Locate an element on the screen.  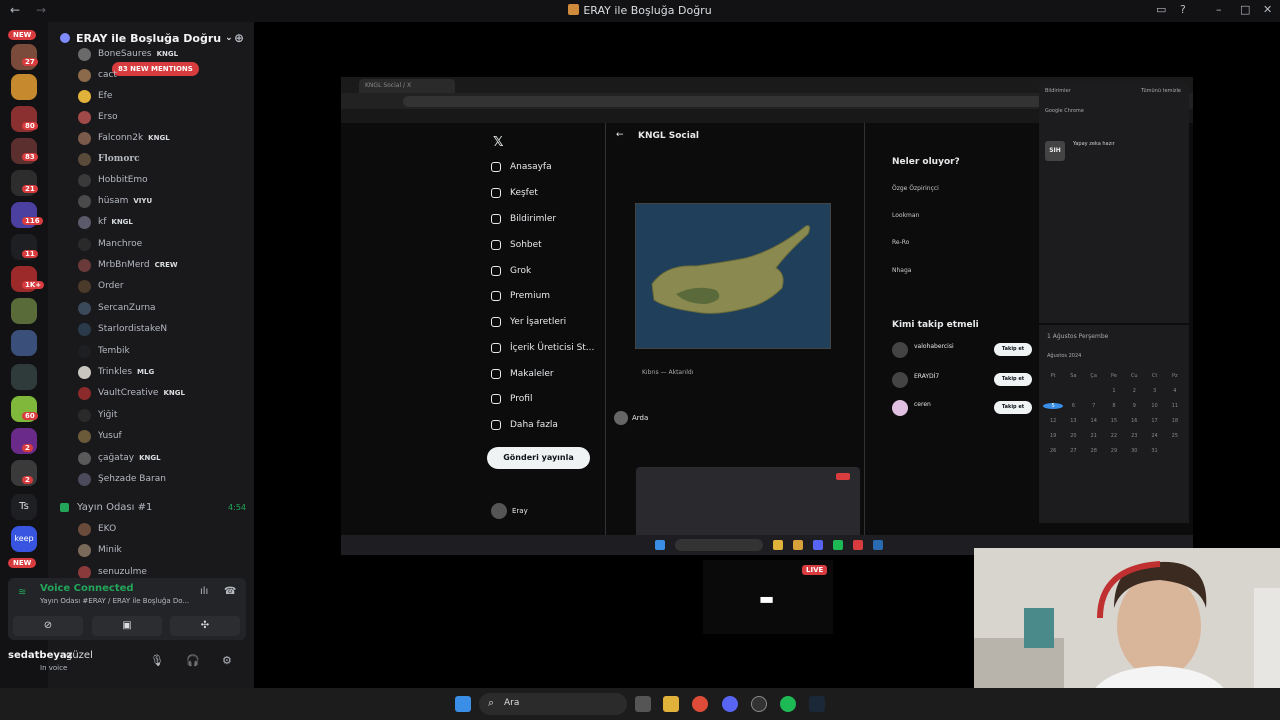
headphones-icon: 🎧 is located at coordinates (193, 660).